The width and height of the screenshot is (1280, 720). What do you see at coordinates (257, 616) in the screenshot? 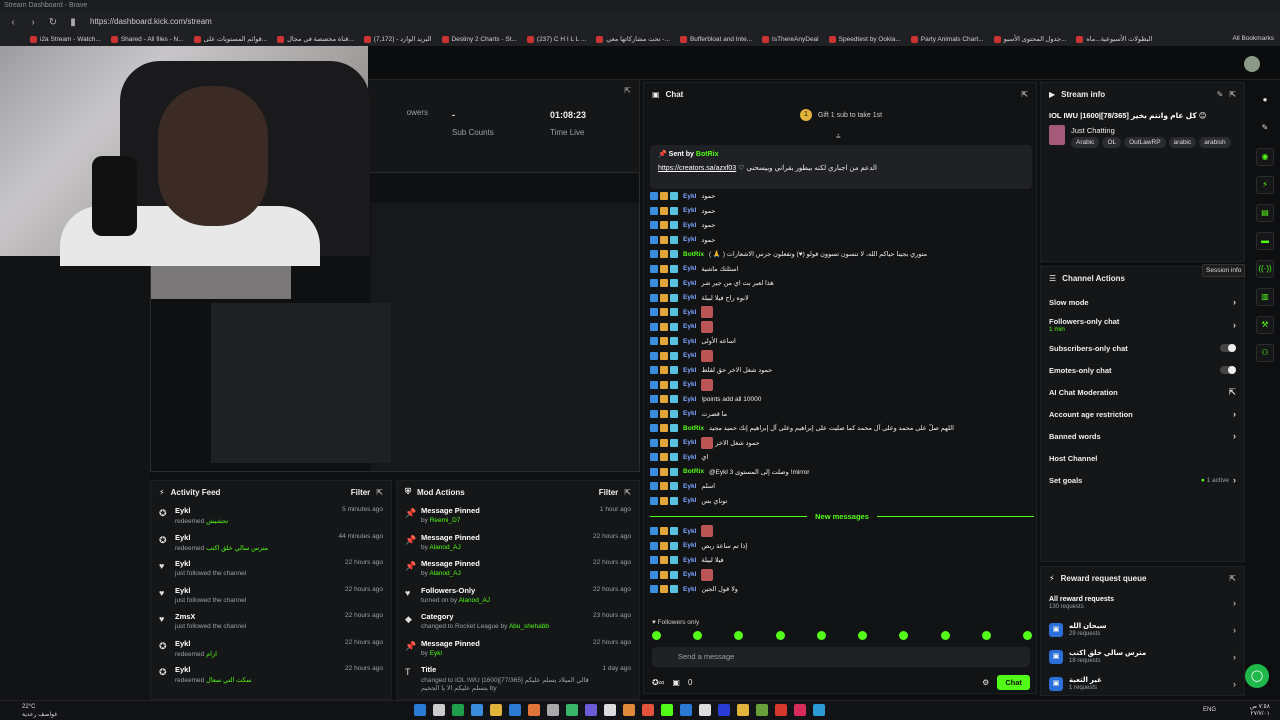
I see `activity-user: ZmsX` at bounding box center [257, 616].